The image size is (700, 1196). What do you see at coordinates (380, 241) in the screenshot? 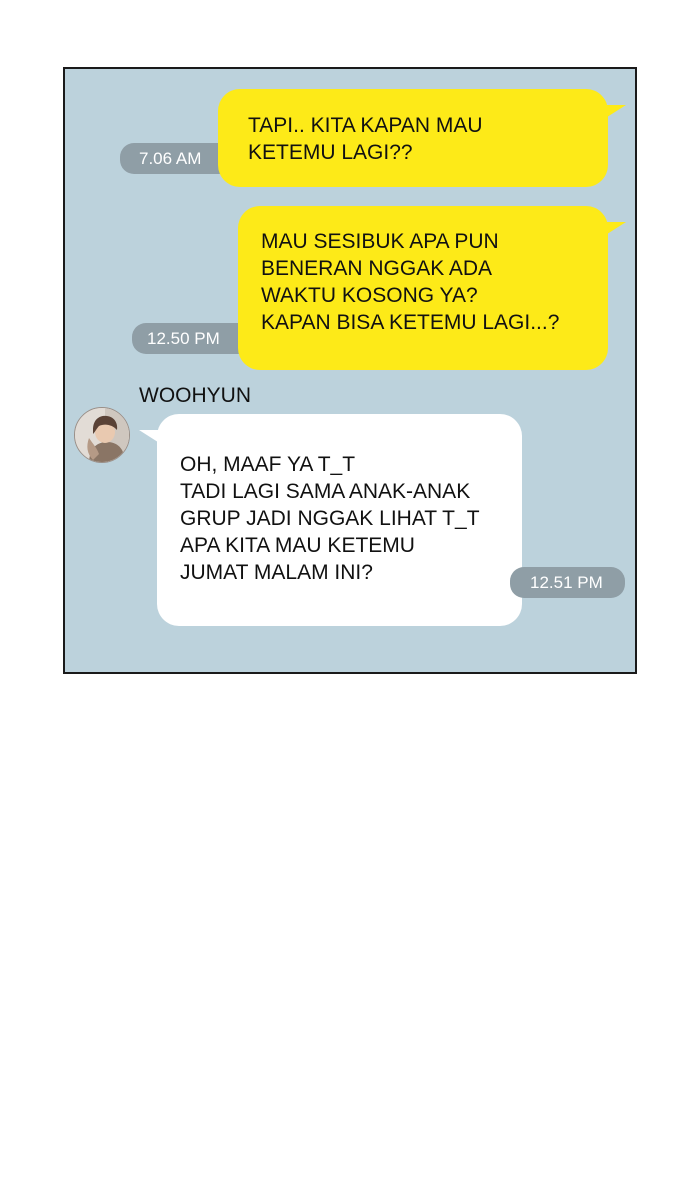
I see `message-line: MAU SESIBUK APA PUN` at bounding box center [380, 241].